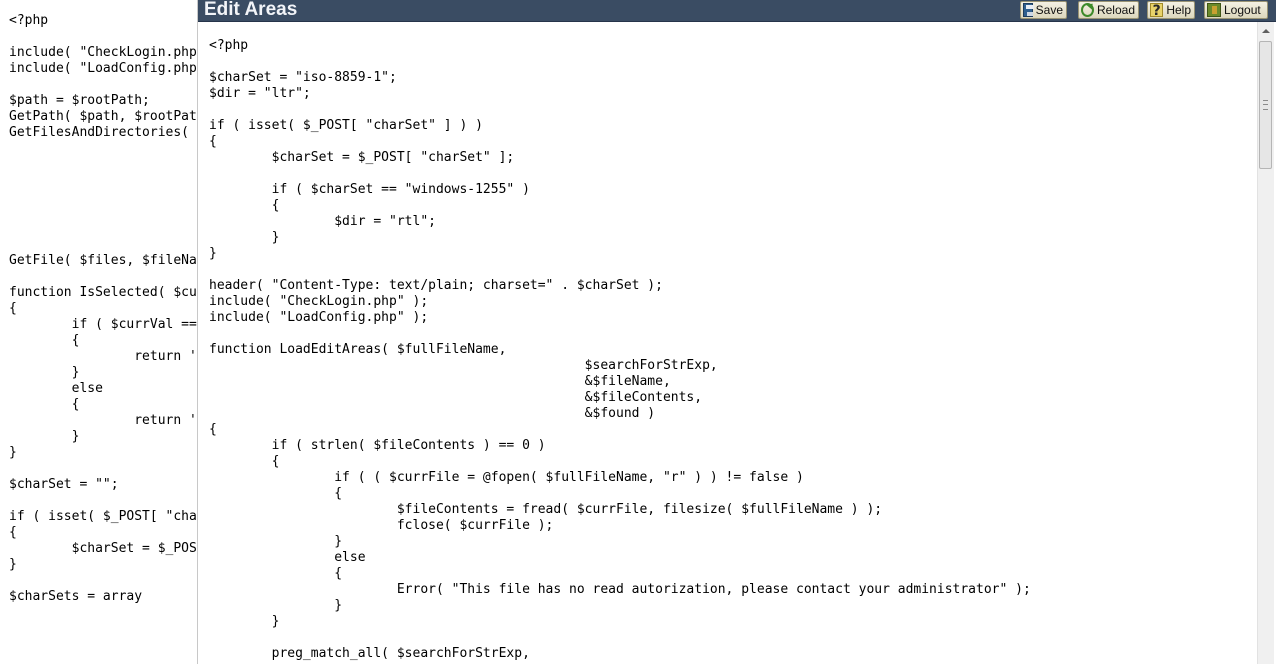 This screenshot has width=1276, height=664. Describe the element at coordinates (440, 381) in the screenshot. I see `editor-line: &$fileName,` at that location.